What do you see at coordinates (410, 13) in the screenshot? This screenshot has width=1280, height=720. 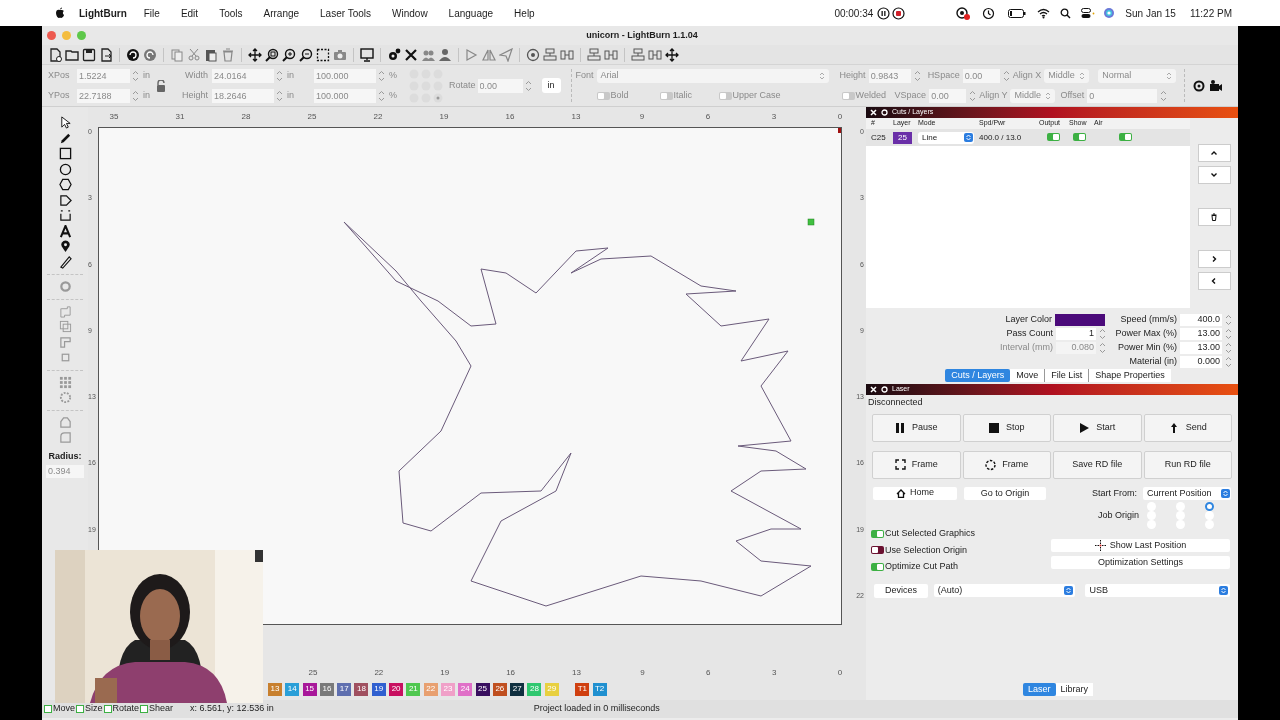 I see `menu-item: Window` at bounding box center [410, 13].